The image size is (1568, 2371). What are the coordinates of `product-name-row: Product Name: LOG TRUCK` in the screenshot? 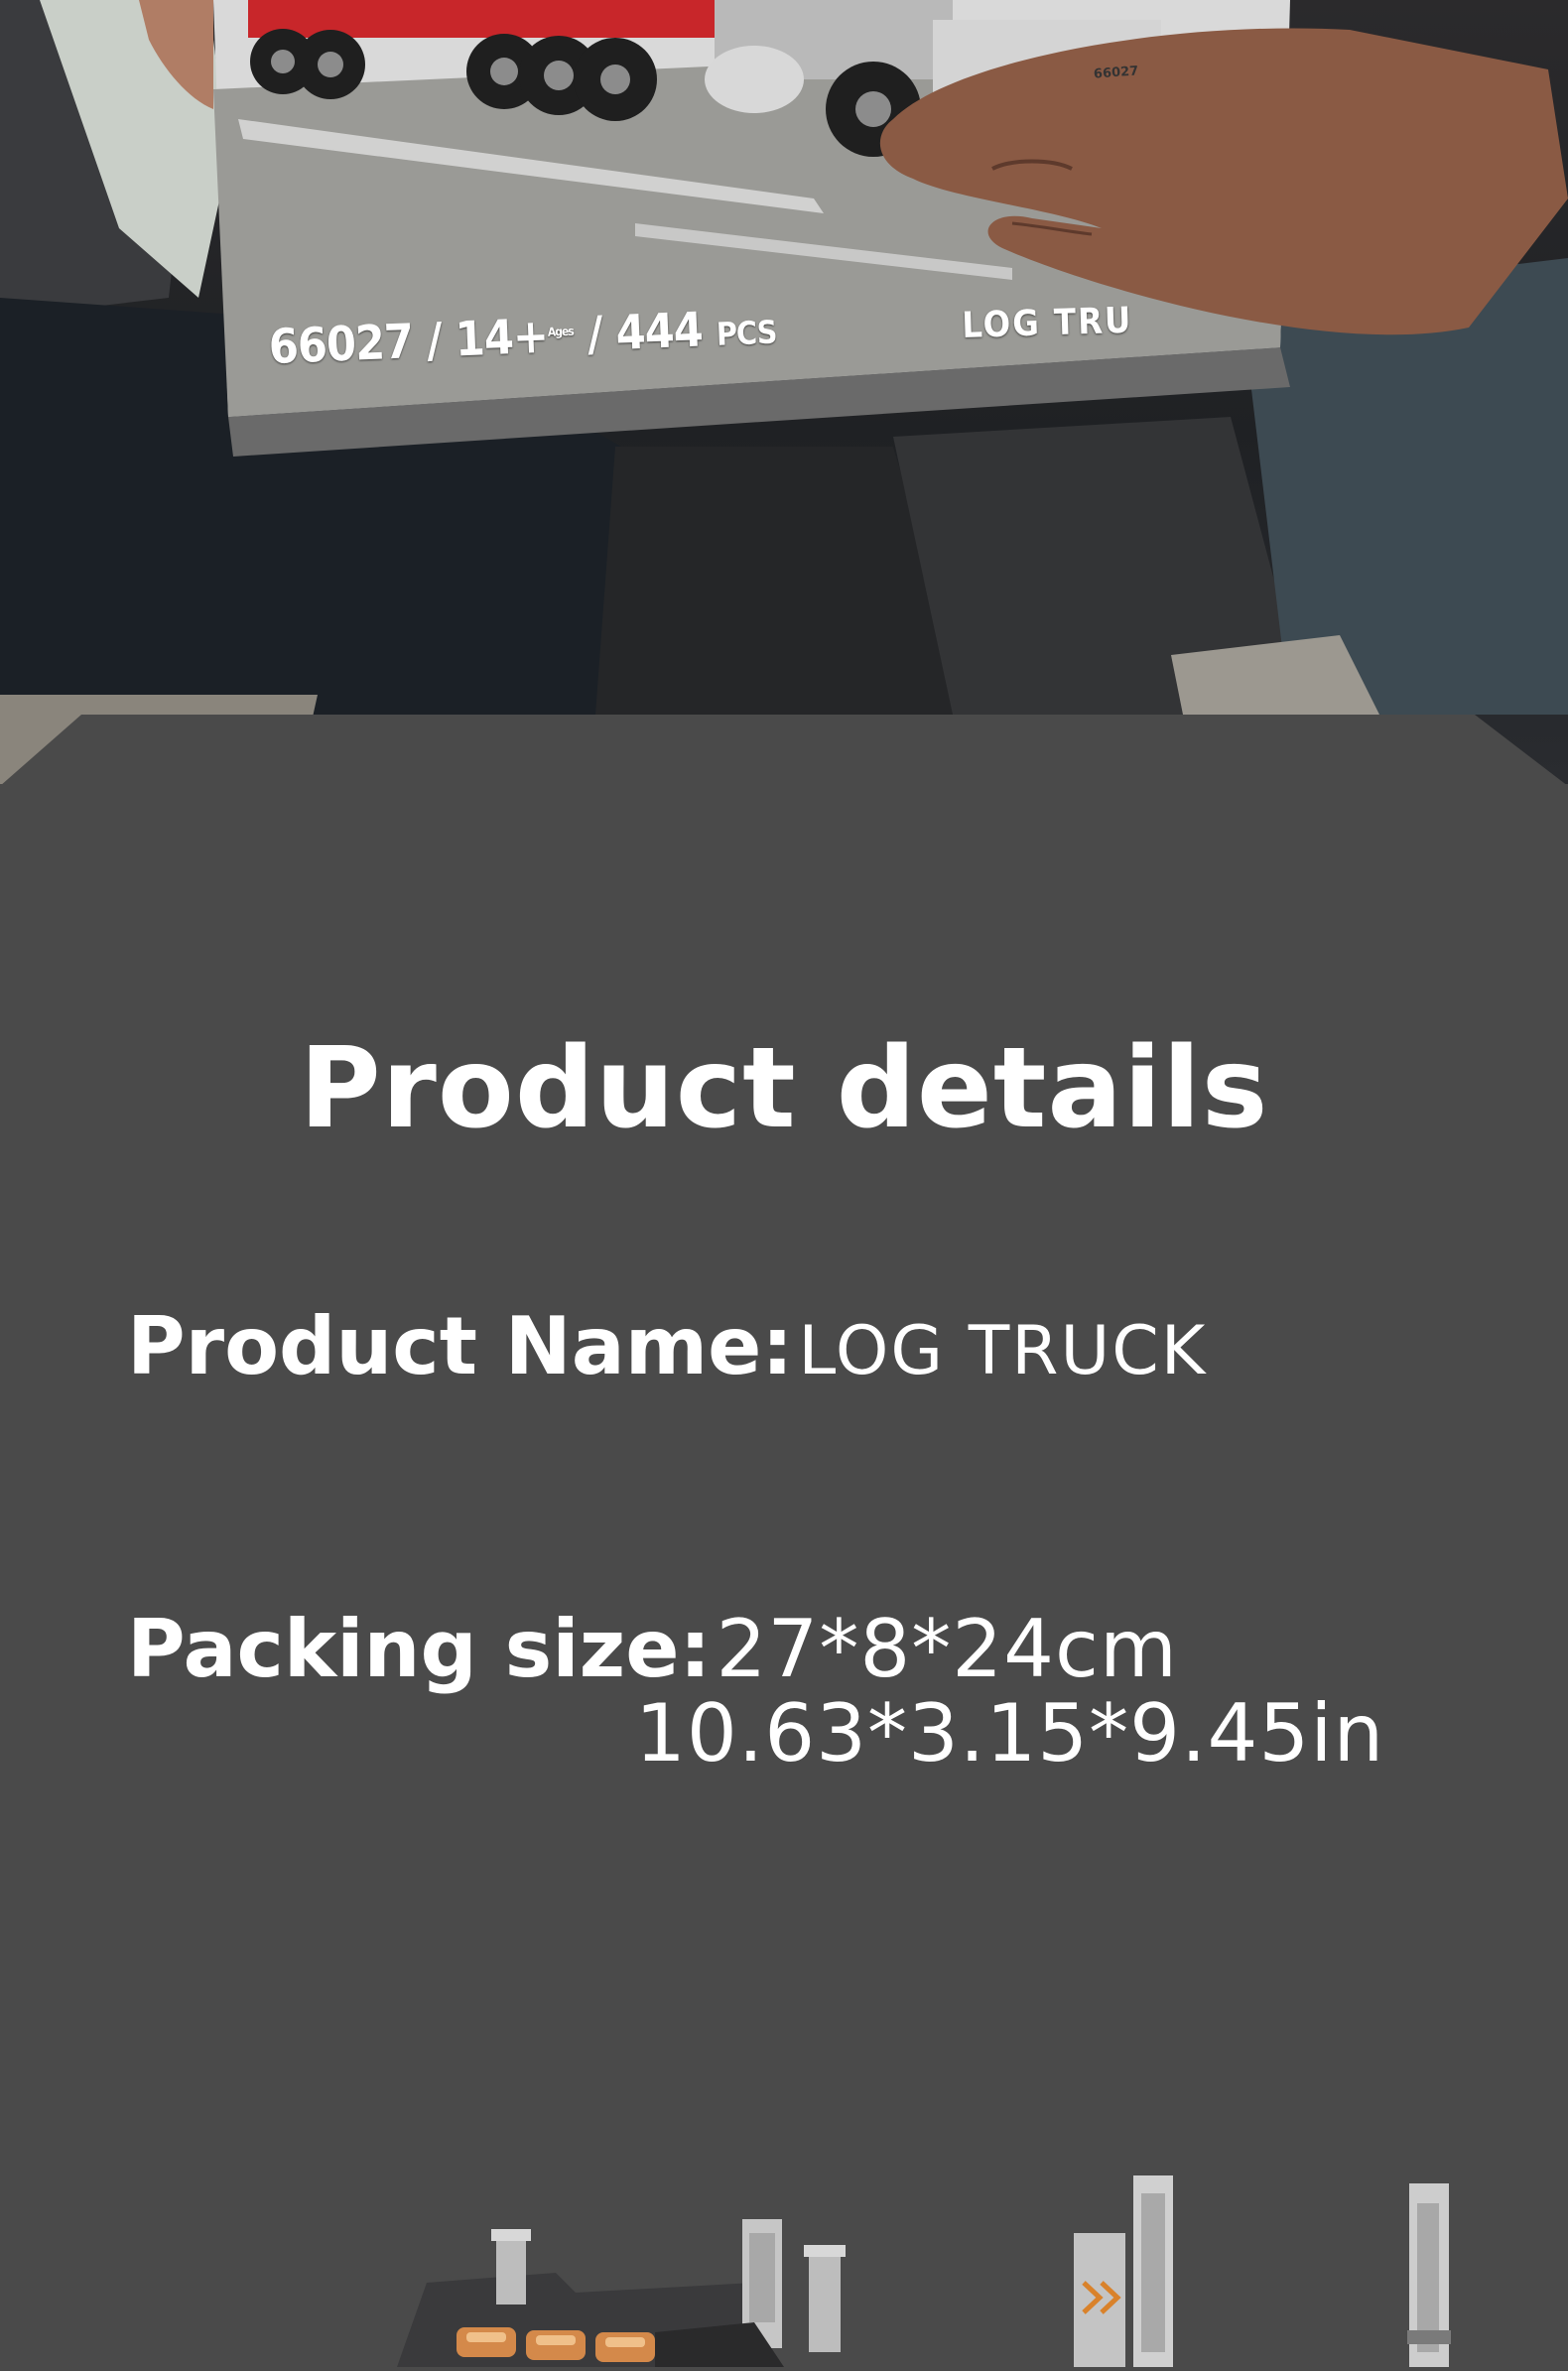 It's located at (667, 1346).